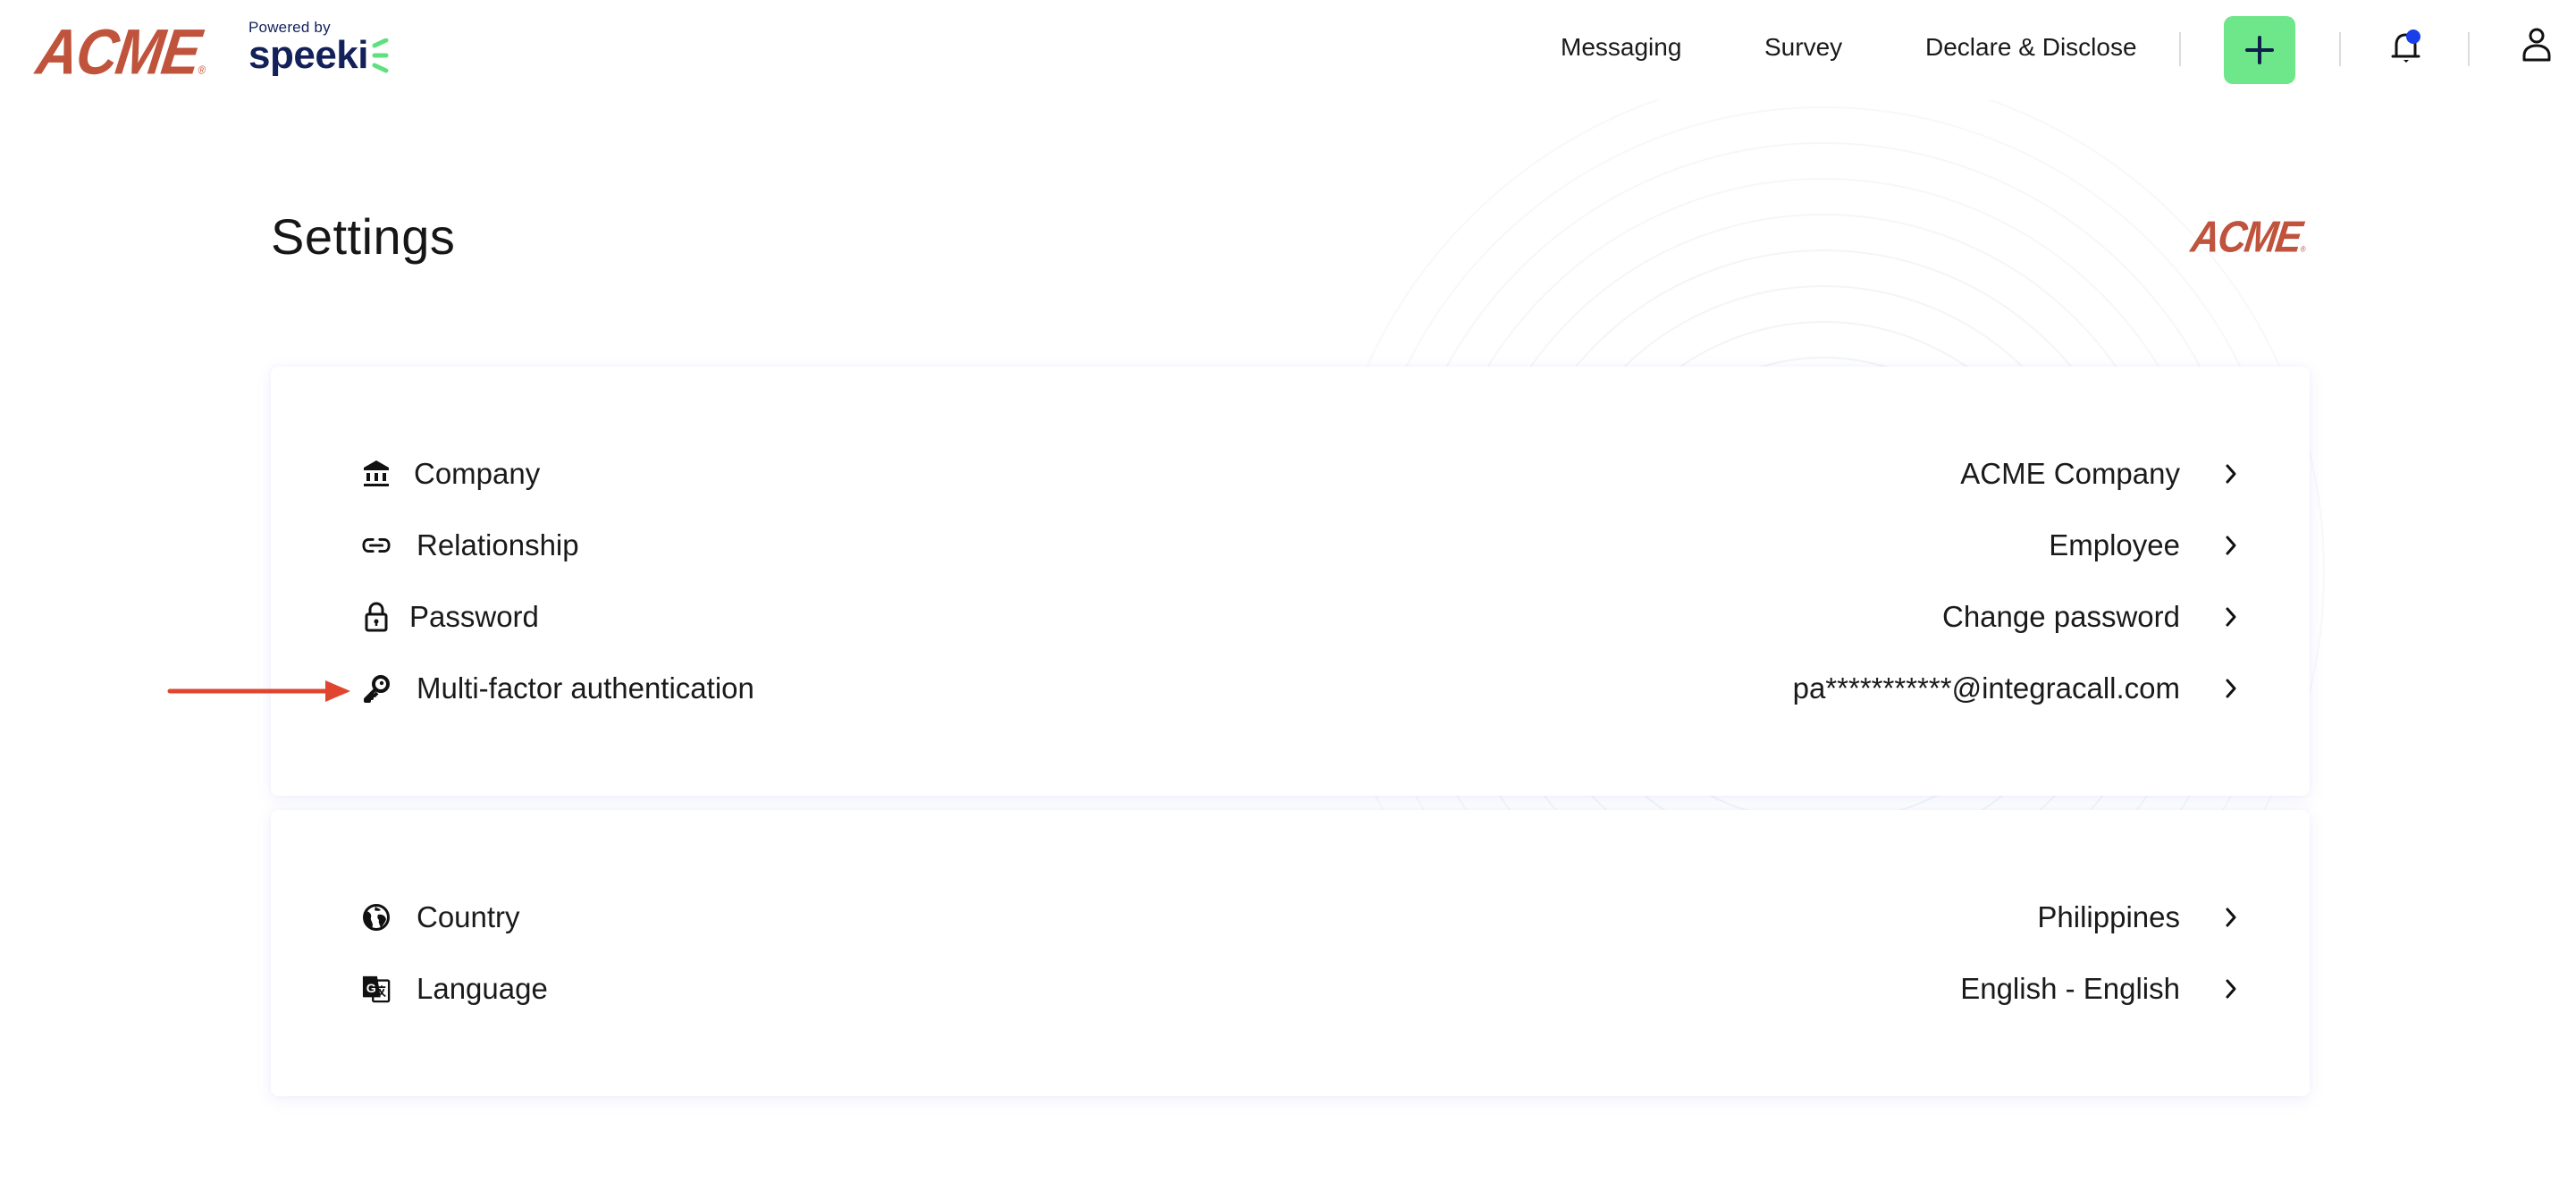 The image size is (2576, 1182). What do you see at coordinates (2061, 616) in the screenshot?
I see `setting-value: Change password` at bounding box center [2061, 616].